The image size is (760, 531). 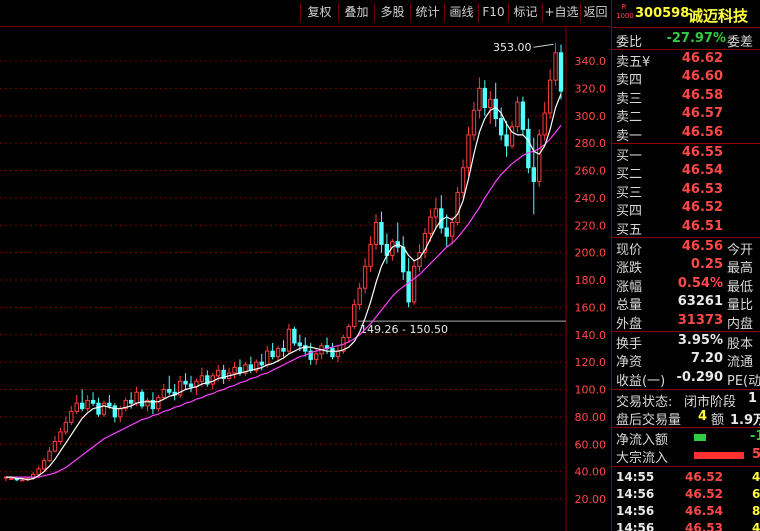 I want to click on y-tick-label: 200.0, so click(x=591, y=253).